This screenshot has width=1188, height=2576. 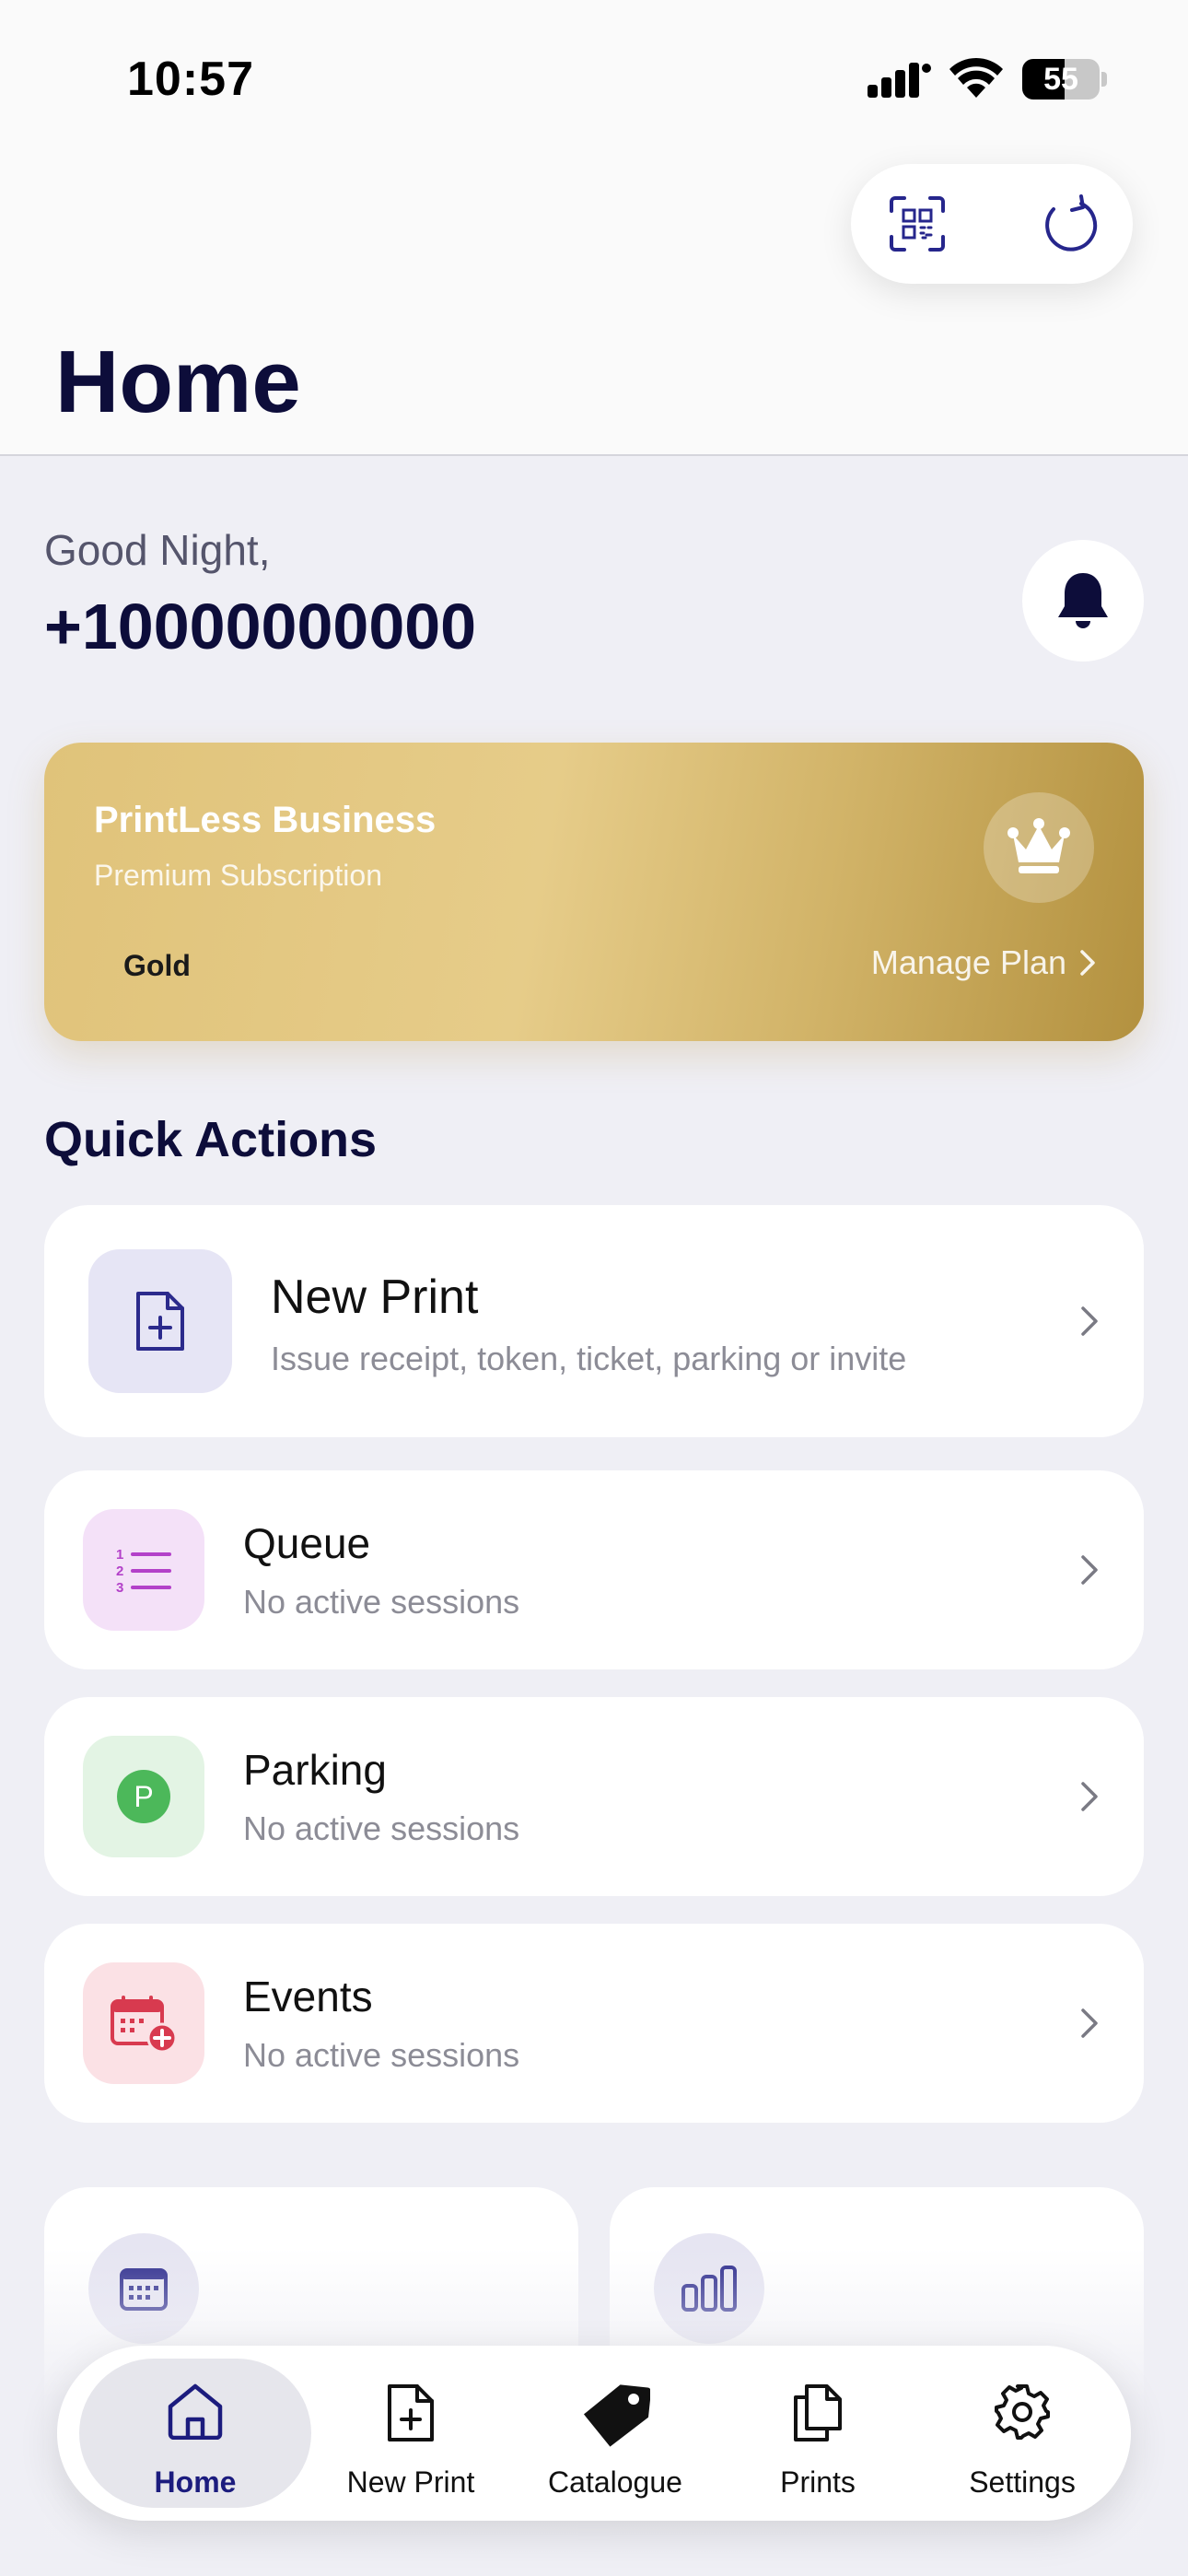 I want to click on manage-plan-link: Manage Plan, so click(x=983, y=962).